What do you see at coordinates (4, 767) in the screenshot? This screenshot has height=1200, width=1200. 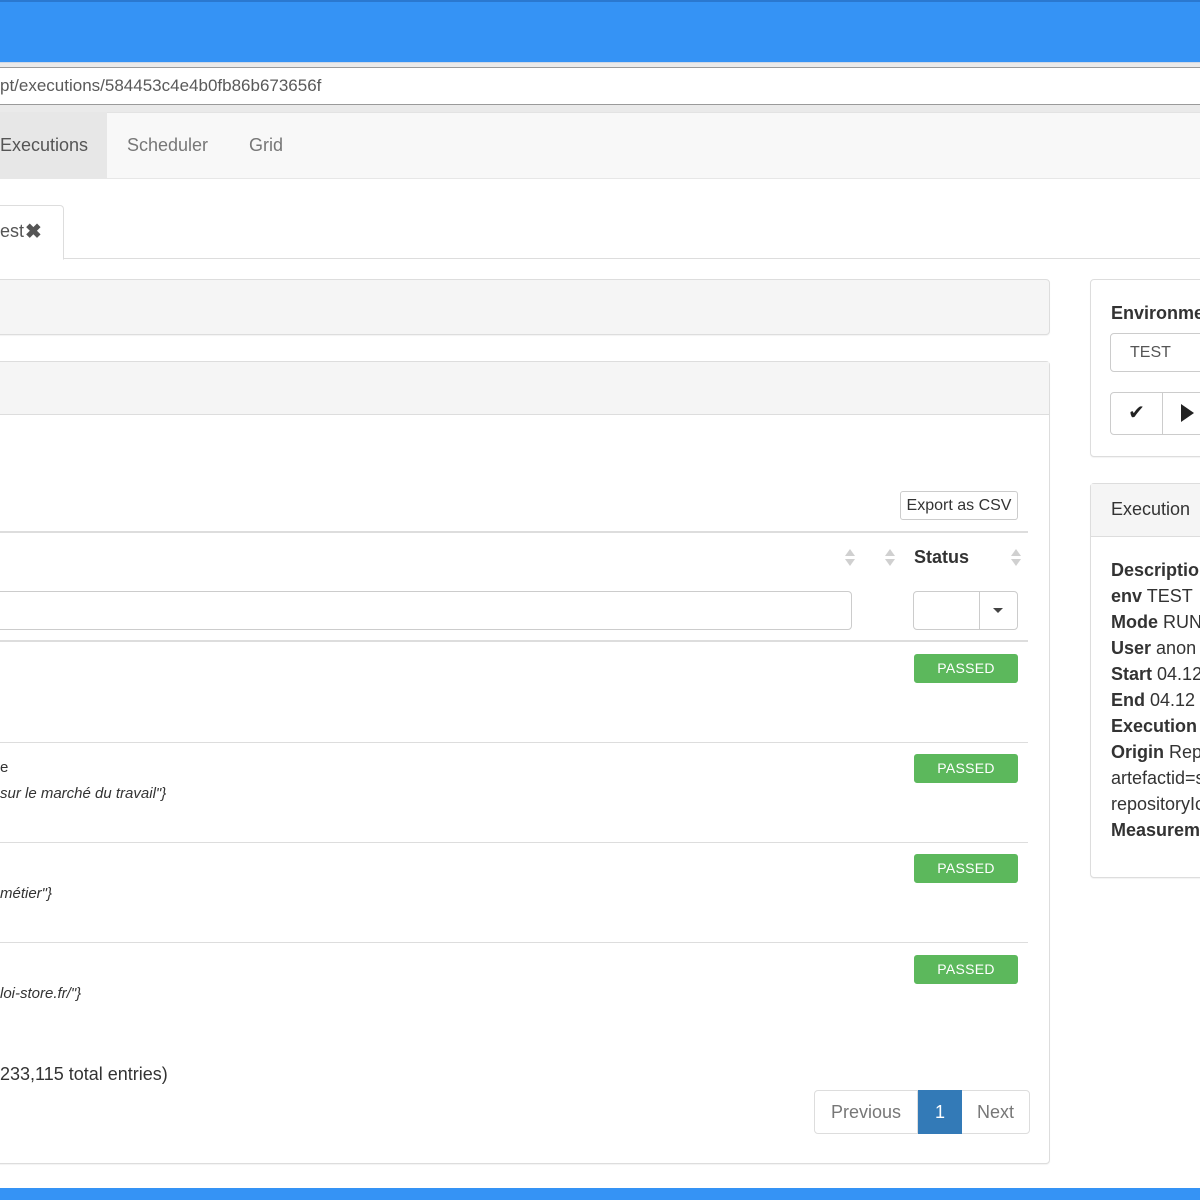 I see `row-text: e` at bounding box center [4, 767].